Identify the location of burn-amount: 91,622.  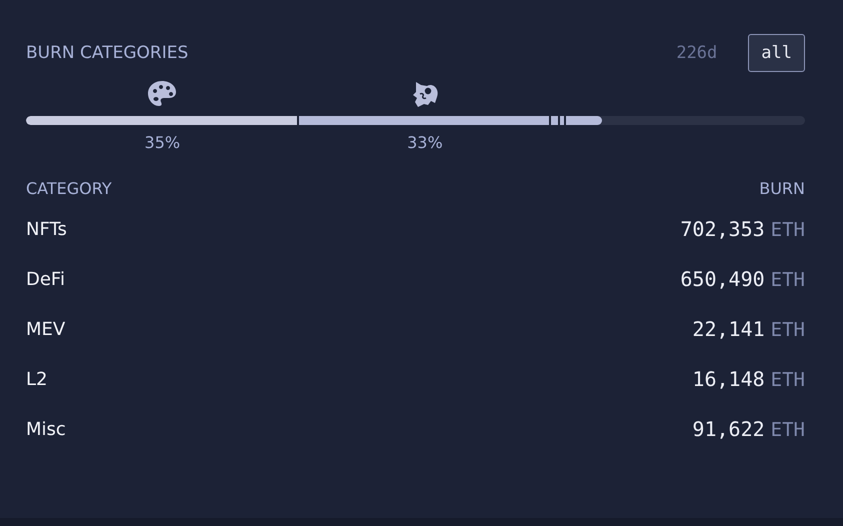
(728, 429).